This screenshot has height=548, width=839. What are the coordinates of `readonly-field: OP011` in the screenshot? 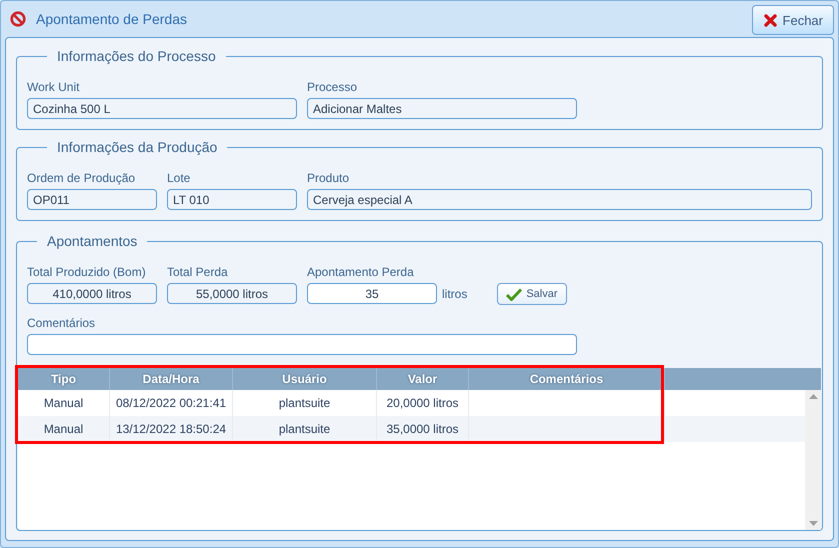 It's located at (92, 199).